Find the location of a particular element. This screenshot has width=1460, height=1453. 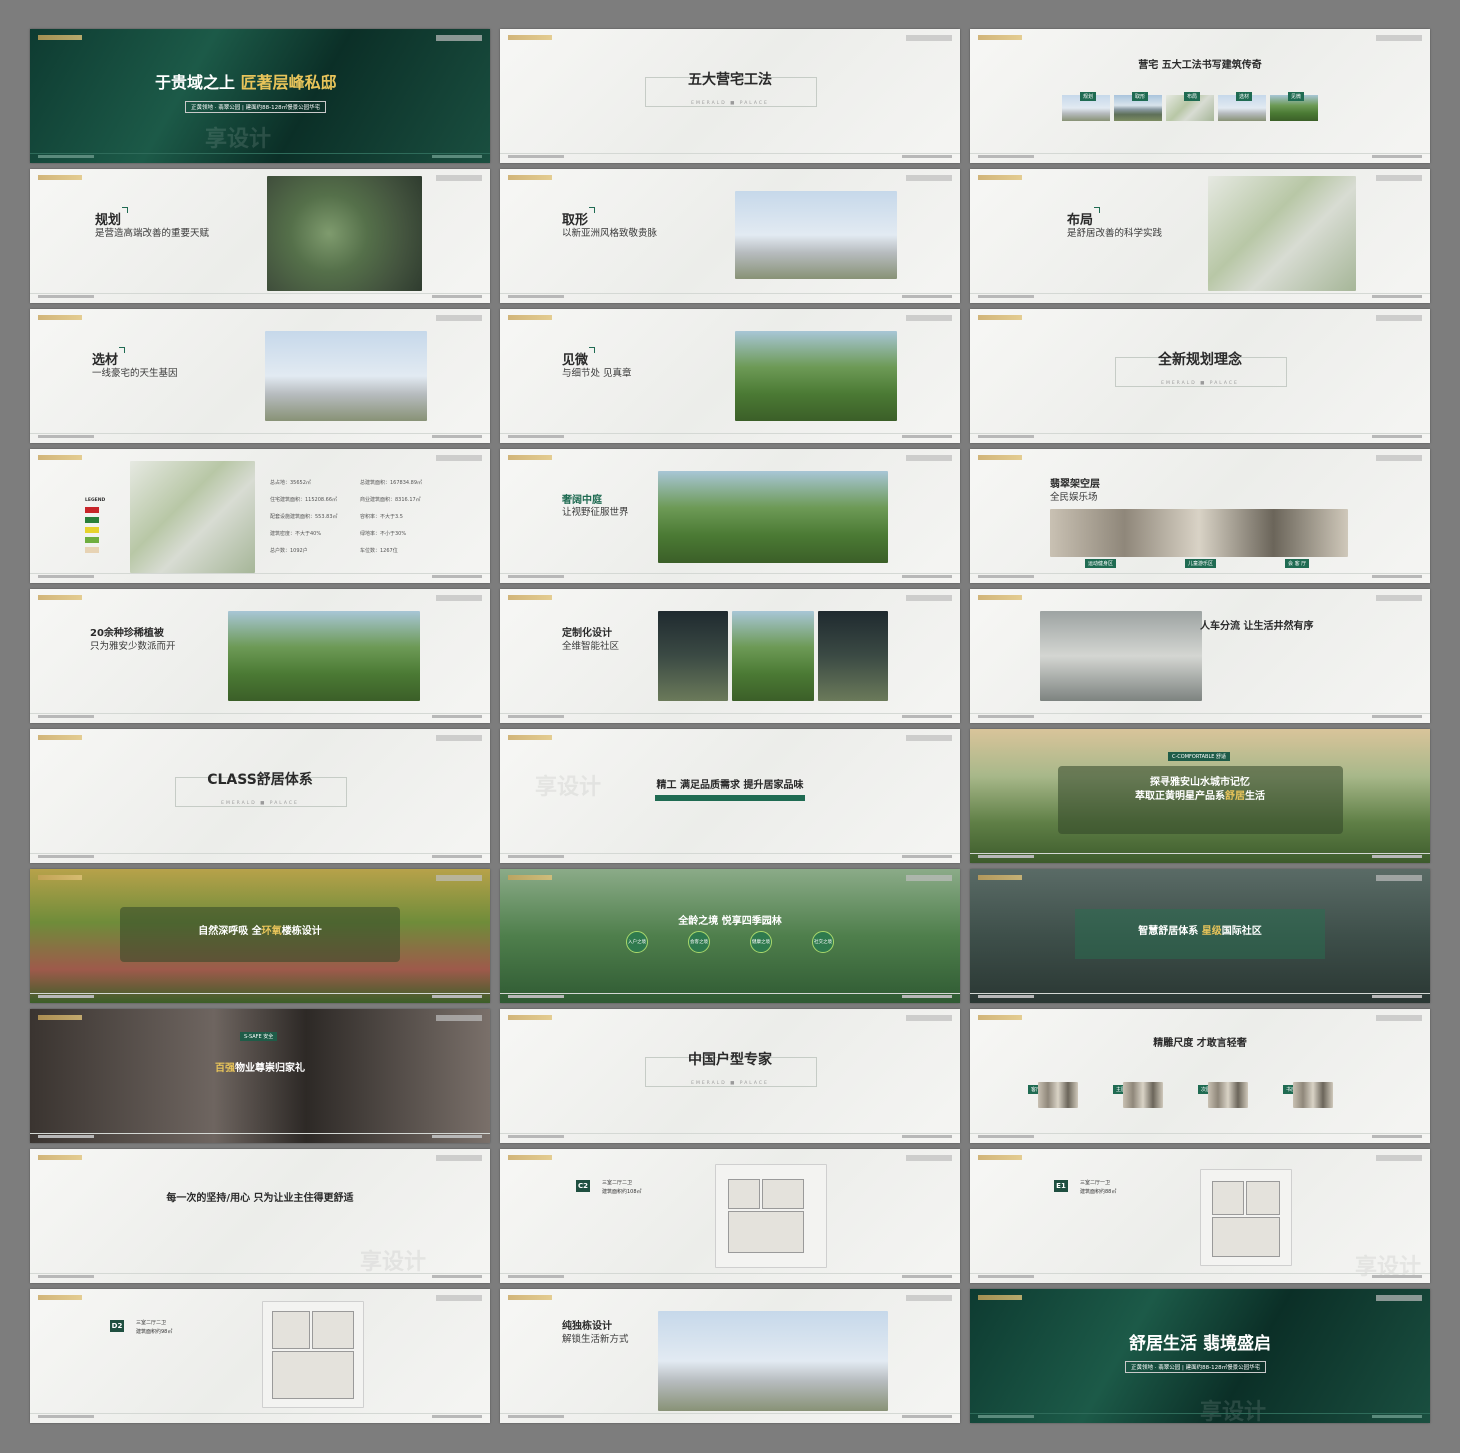

slide-new-planning: 全新规划理念 EMERALD ■ PALACE is located at coordinates (1200, 376).